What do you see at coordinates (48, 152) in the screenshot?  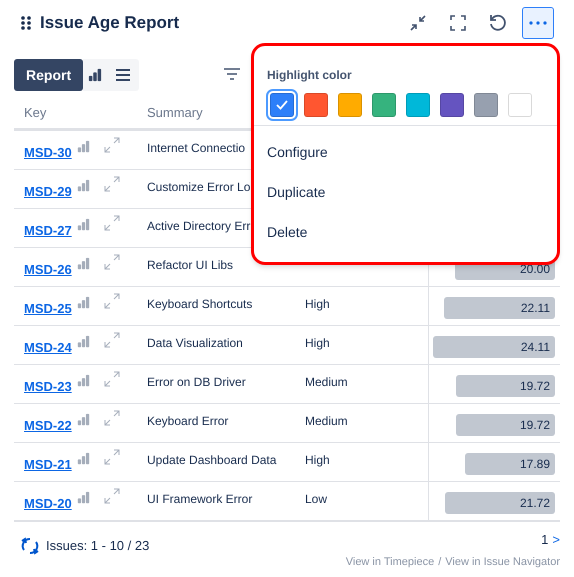 I see `issue-key-link: MSD-30` at bounding box center [48, 152].